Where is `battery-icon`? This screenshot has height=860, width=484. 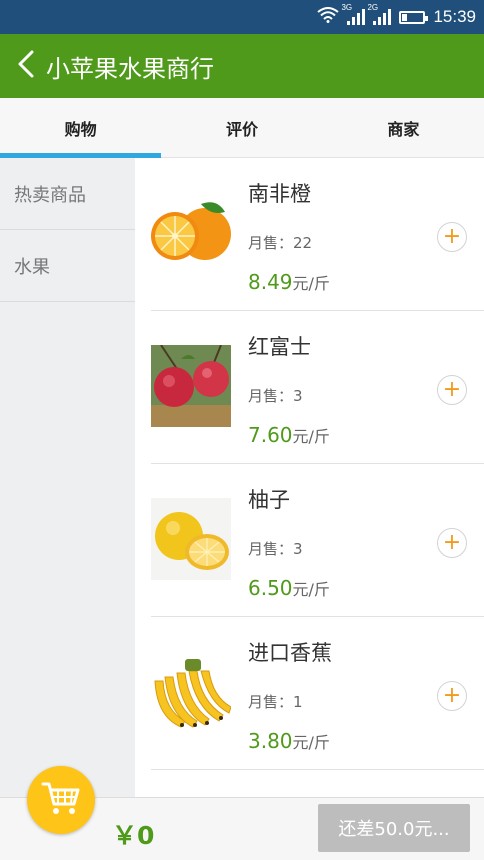 battery-icon is located at coordinates (414, 17).